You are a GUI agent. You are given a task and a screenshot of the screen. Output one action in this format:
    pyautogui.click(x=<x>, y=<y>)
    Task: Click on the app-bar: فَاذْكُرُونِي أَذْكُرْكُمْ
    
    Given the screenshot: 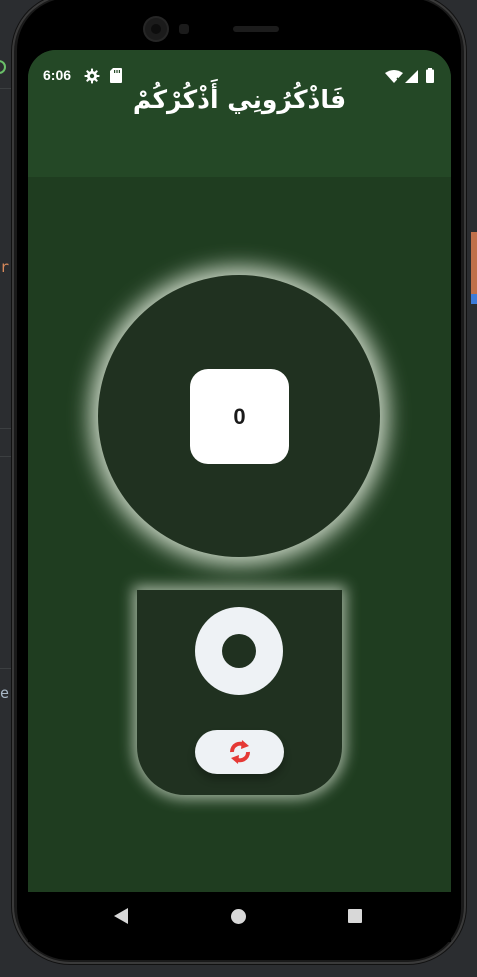 What is the action you would take?
    pyautogui.click(x=239, y=131)
    